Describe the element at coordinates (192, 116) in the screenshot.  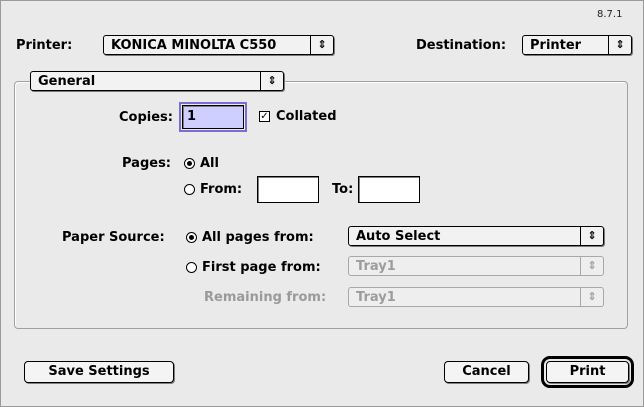
I see `copies-value: 1` at that location.